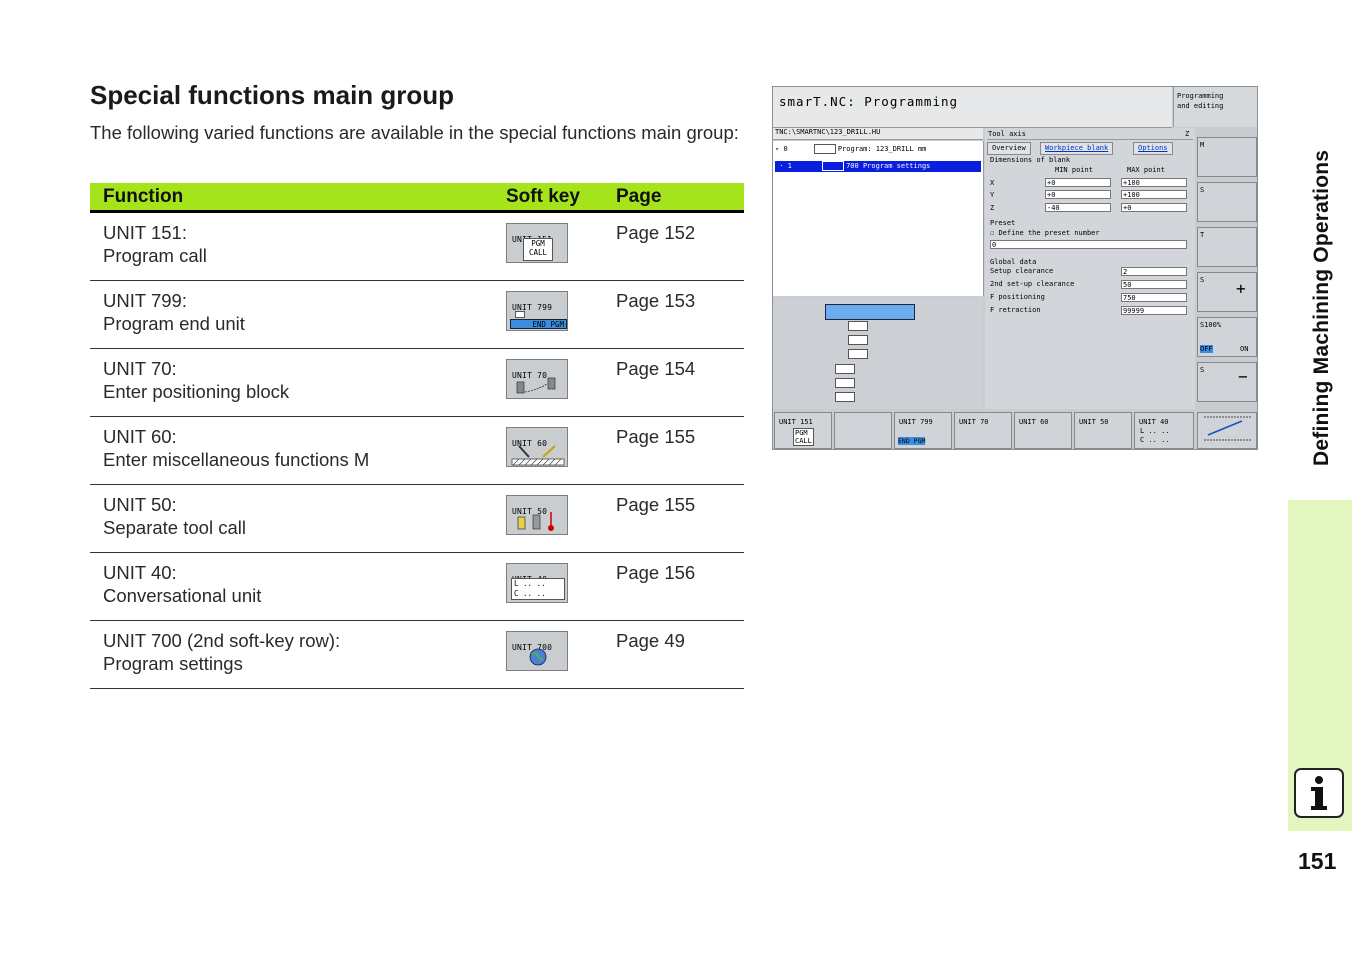 The width and height of the screenshot is (1352, 954). I want to click on page-number: 151, so click(1317, 861).